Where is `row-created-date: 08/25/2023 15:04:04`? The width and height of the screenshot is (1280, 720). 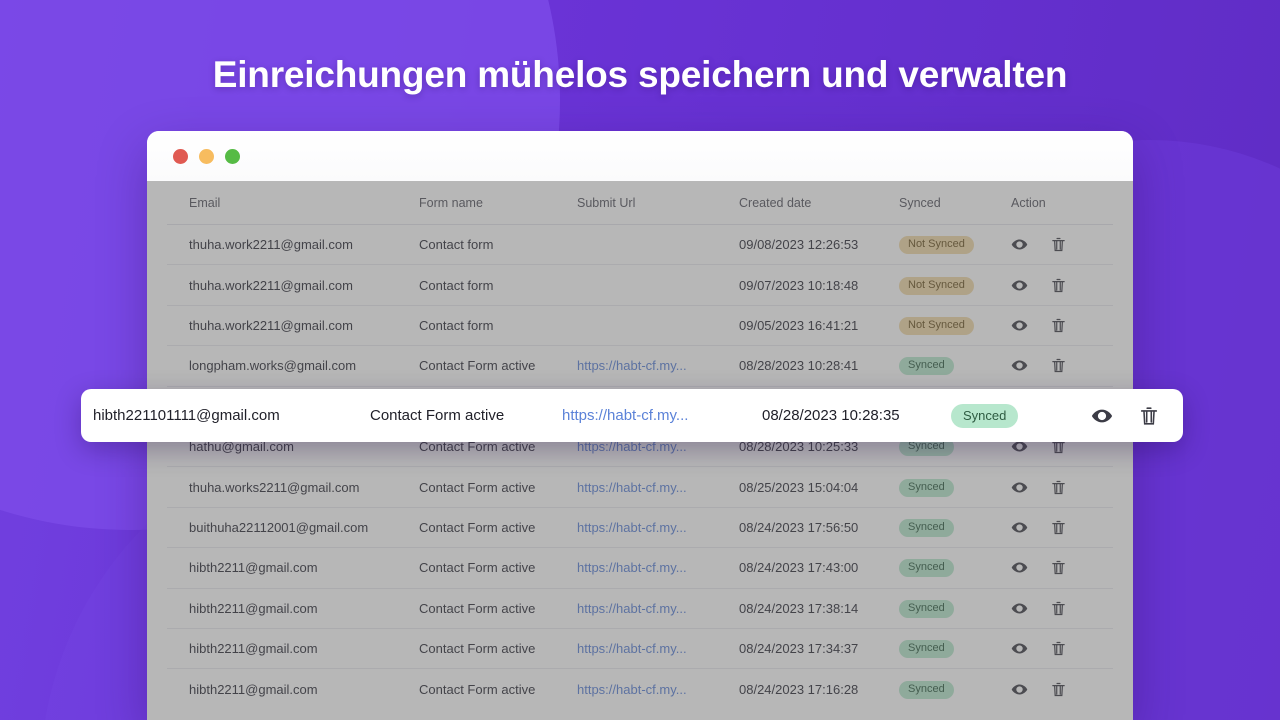 row-created-date: 08/25/2023 15:04:04 is located at coordinates (799, 487).